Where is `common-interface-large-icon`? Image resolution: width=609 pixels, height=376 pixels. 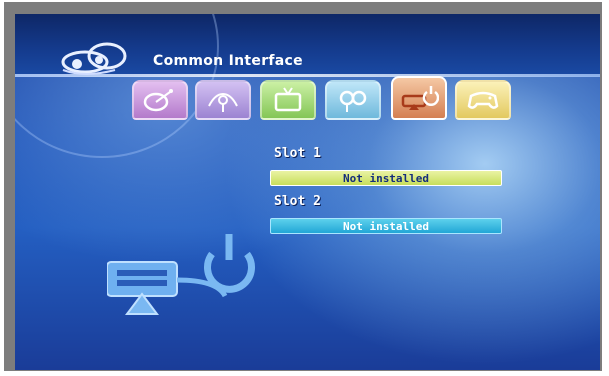
common-interface-large-icon is located at coordinates (181, 274).